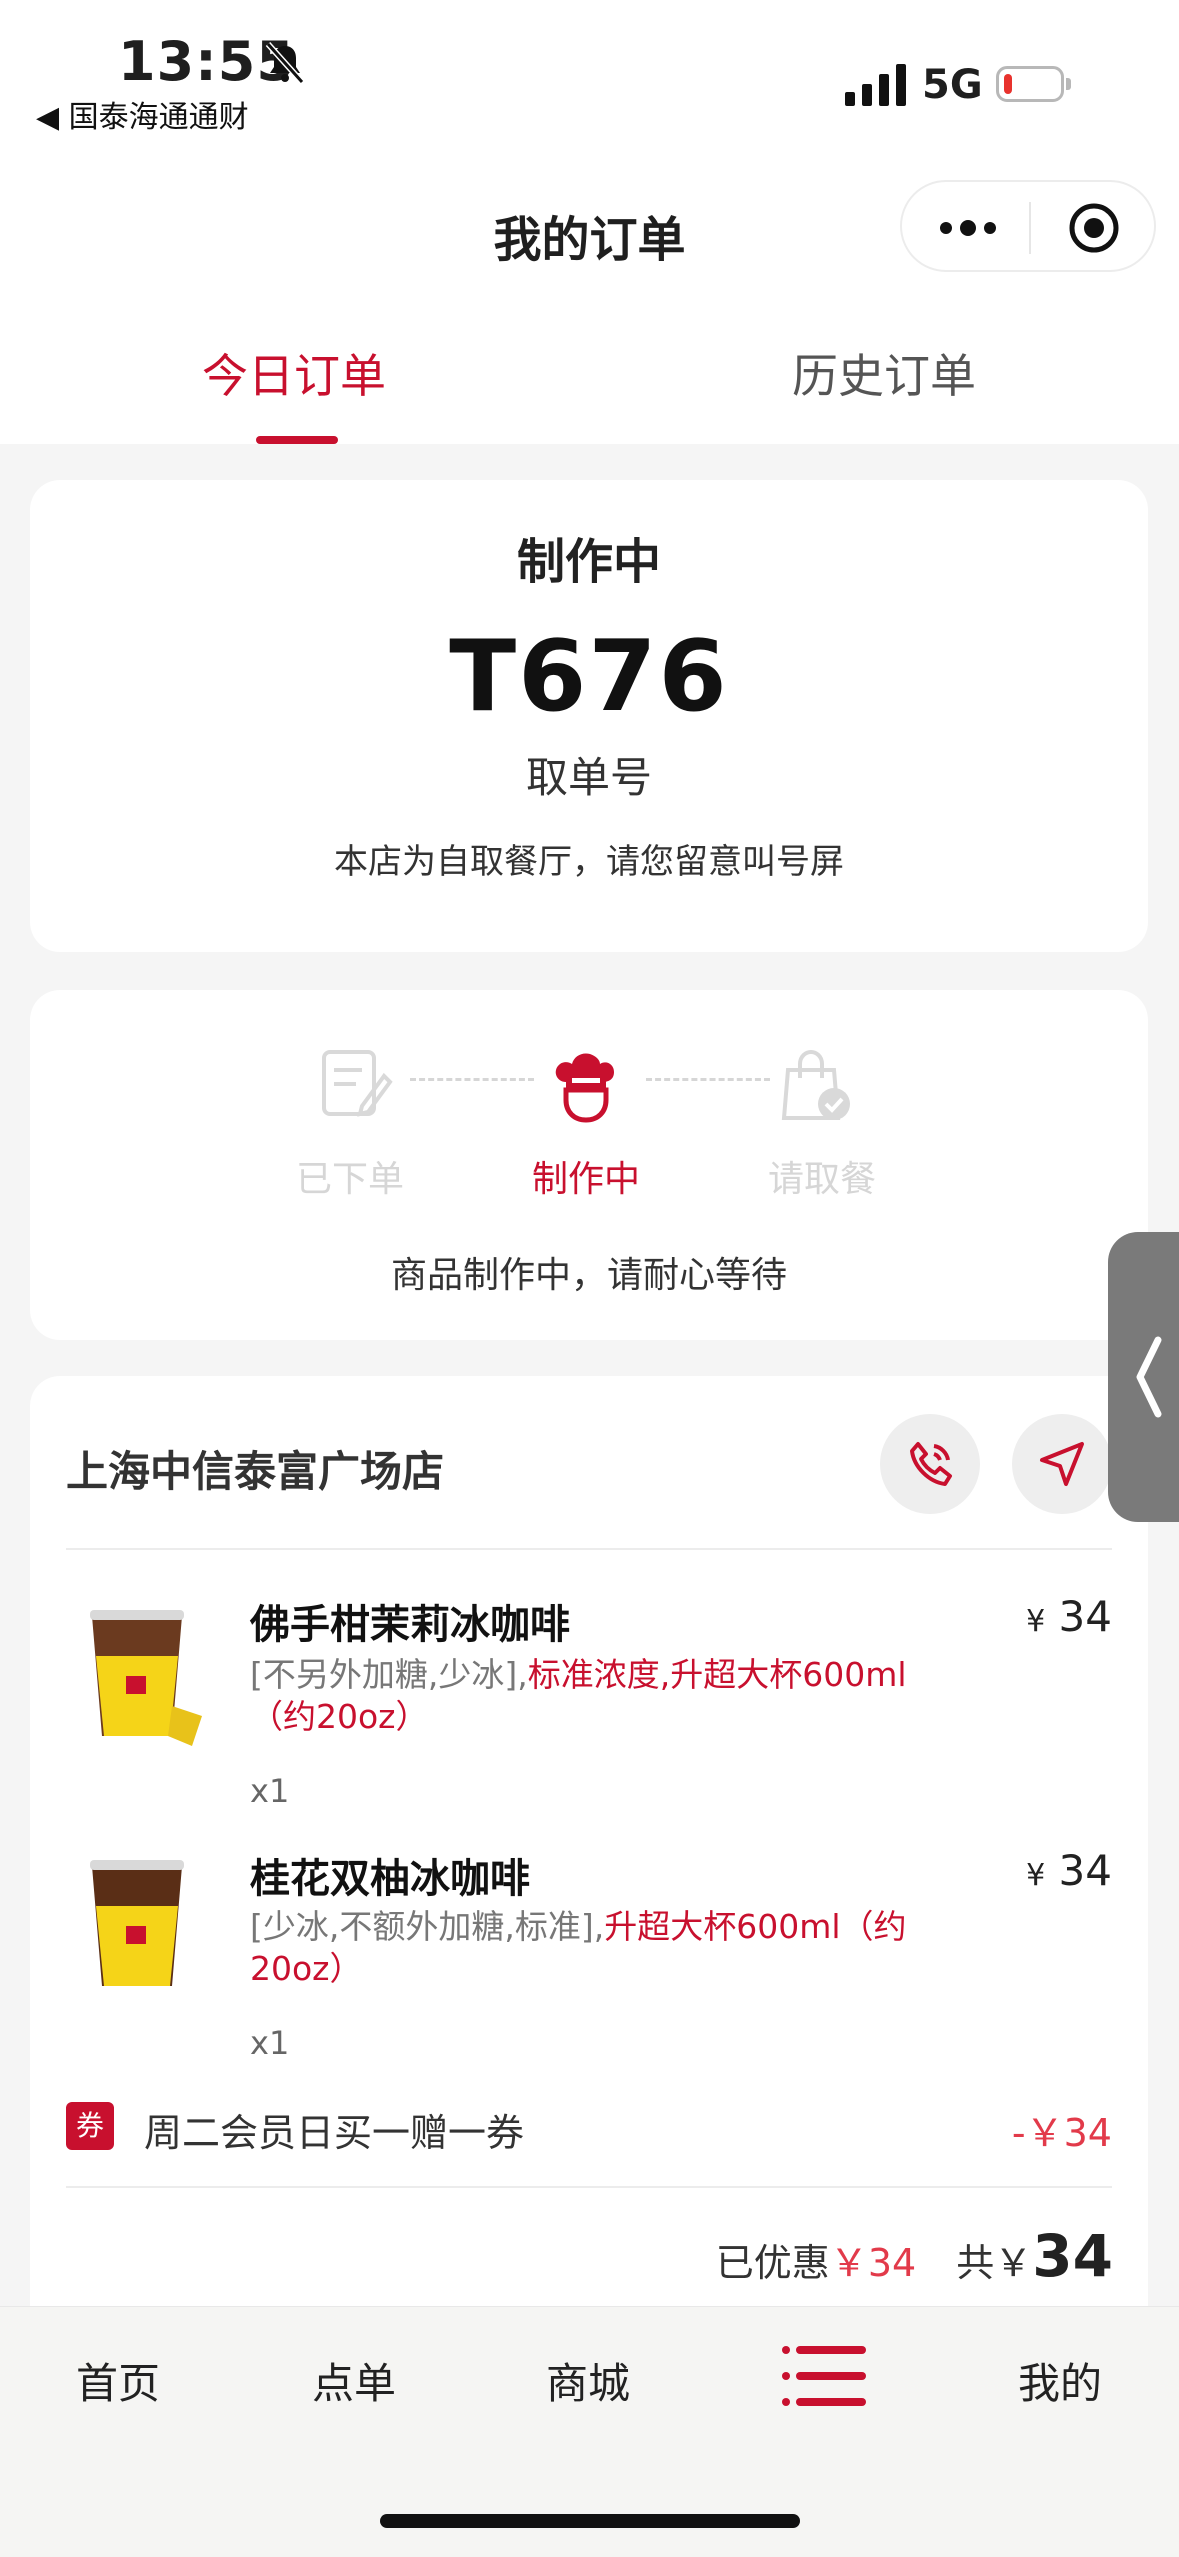  I want to click on order-placed-icon, so click(357, 1083).